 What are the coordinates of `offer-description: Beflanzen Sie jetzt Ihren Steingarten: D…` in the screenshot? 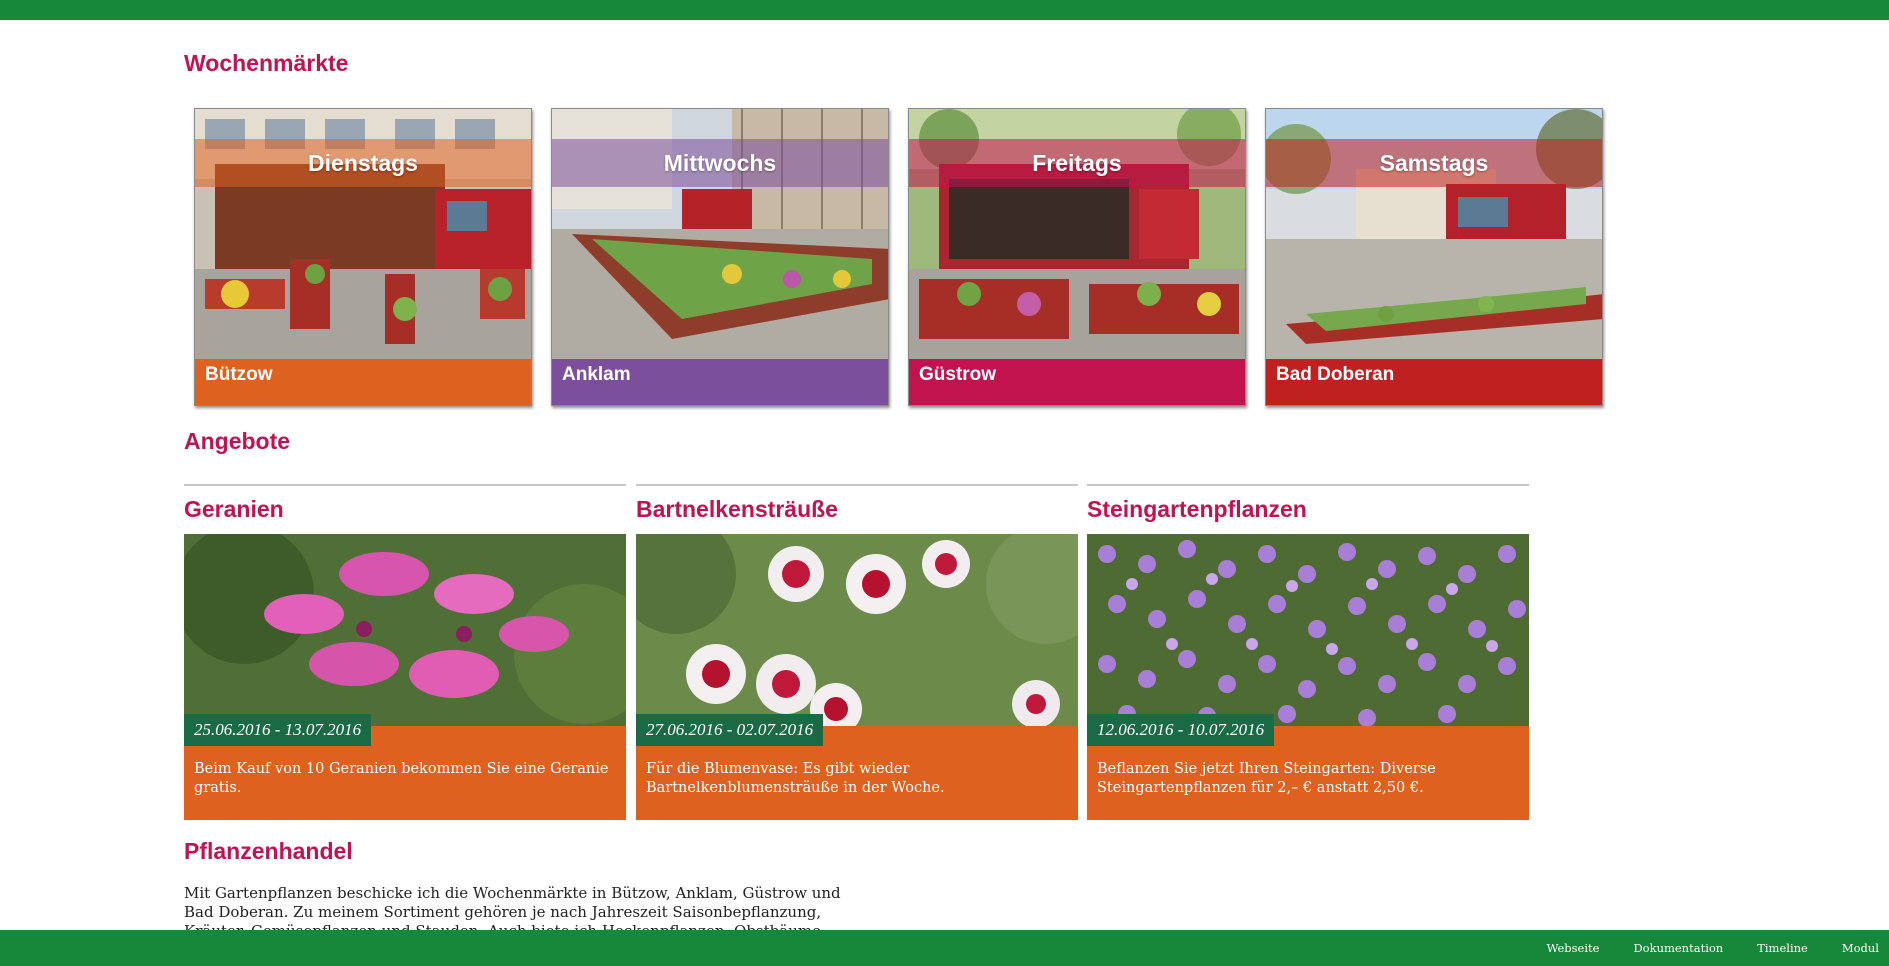 It's located at (1266, 778).